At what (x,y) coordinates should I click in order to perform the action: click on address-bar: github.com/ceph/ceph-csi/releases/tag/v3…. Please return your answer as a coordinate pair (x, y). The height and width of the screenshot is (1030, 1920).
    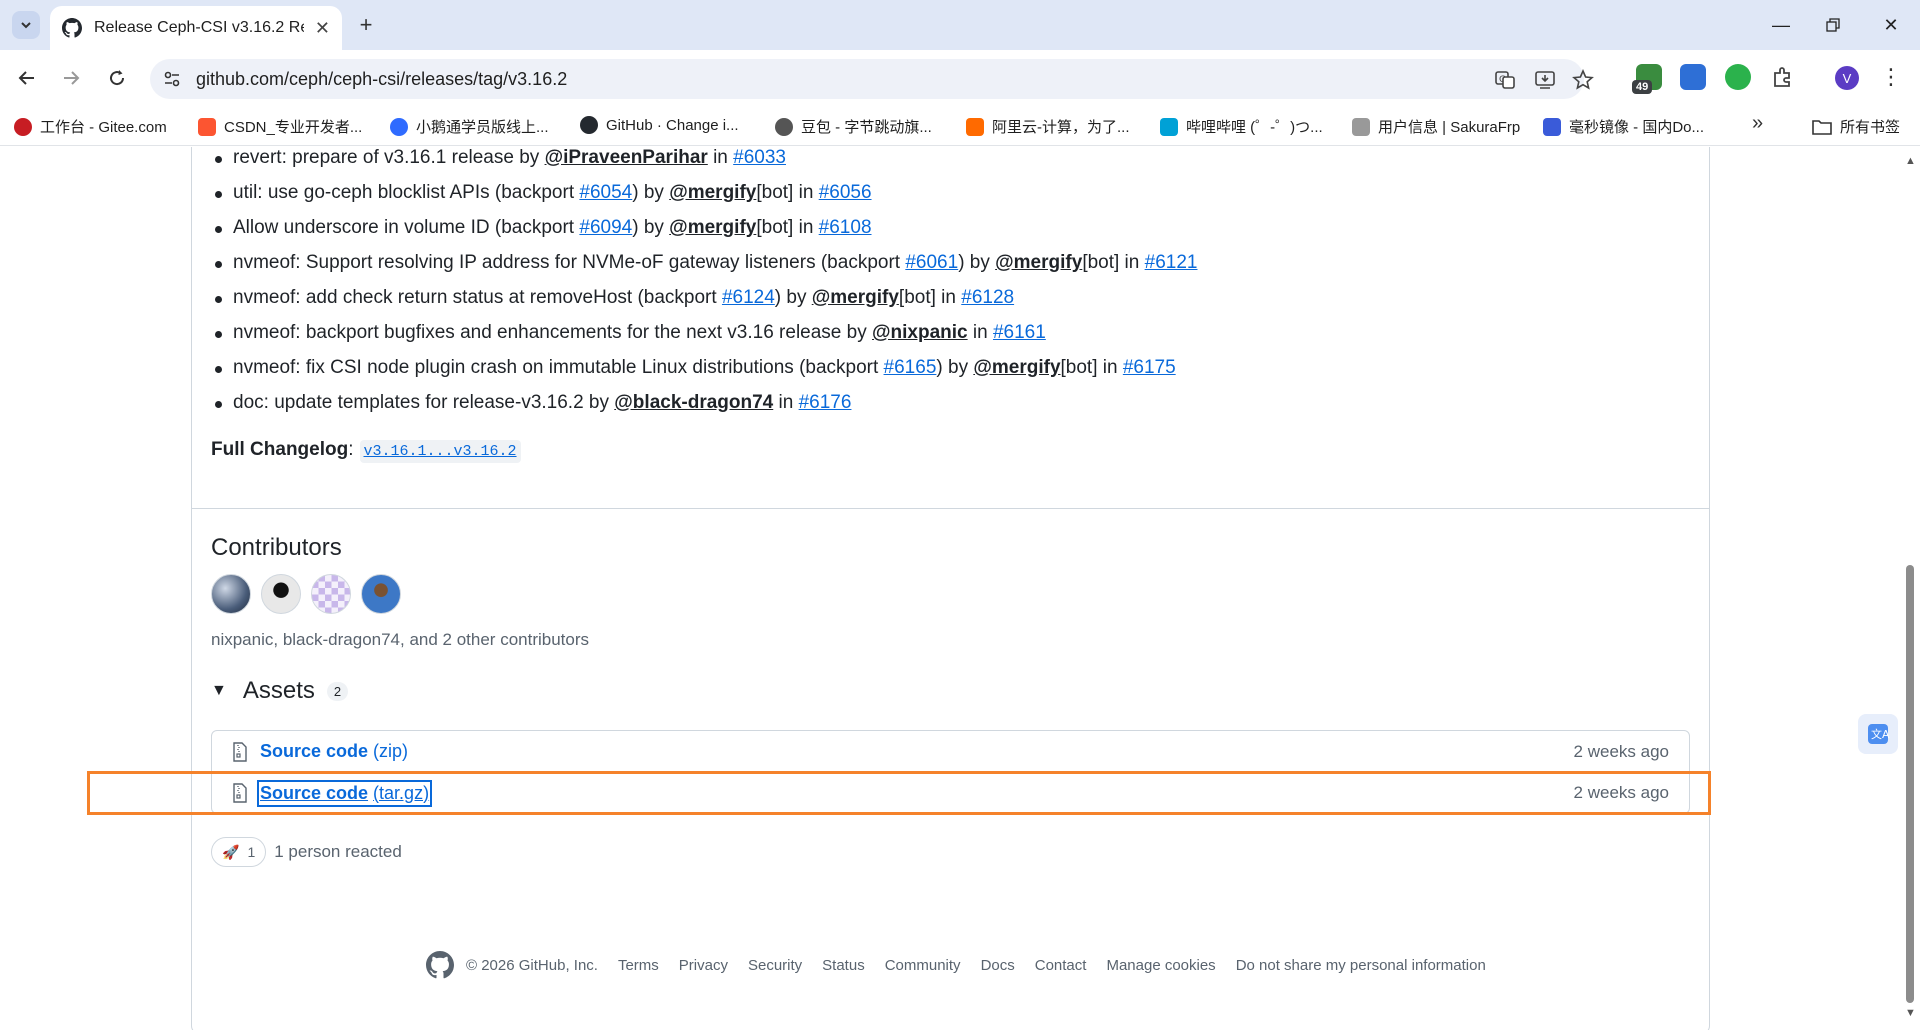
    Looking at the image, I should click on (872, 79).